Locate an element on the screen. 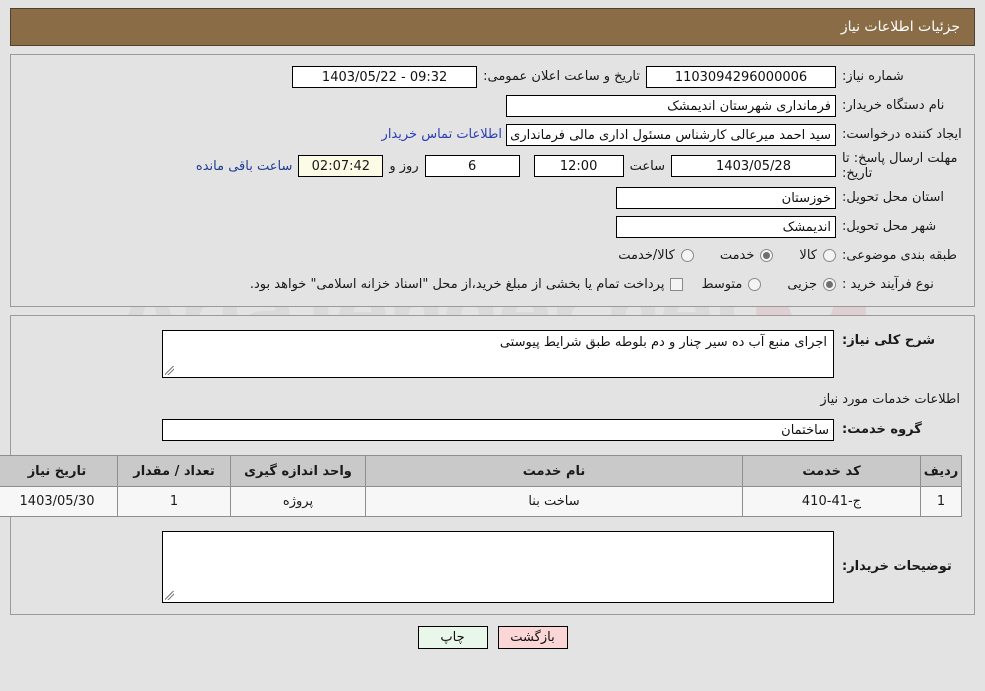 The width and height of the screenshot is (985, 691). creator-label: ایجاد کننده درخواست: is located at coordinates (902, 134).